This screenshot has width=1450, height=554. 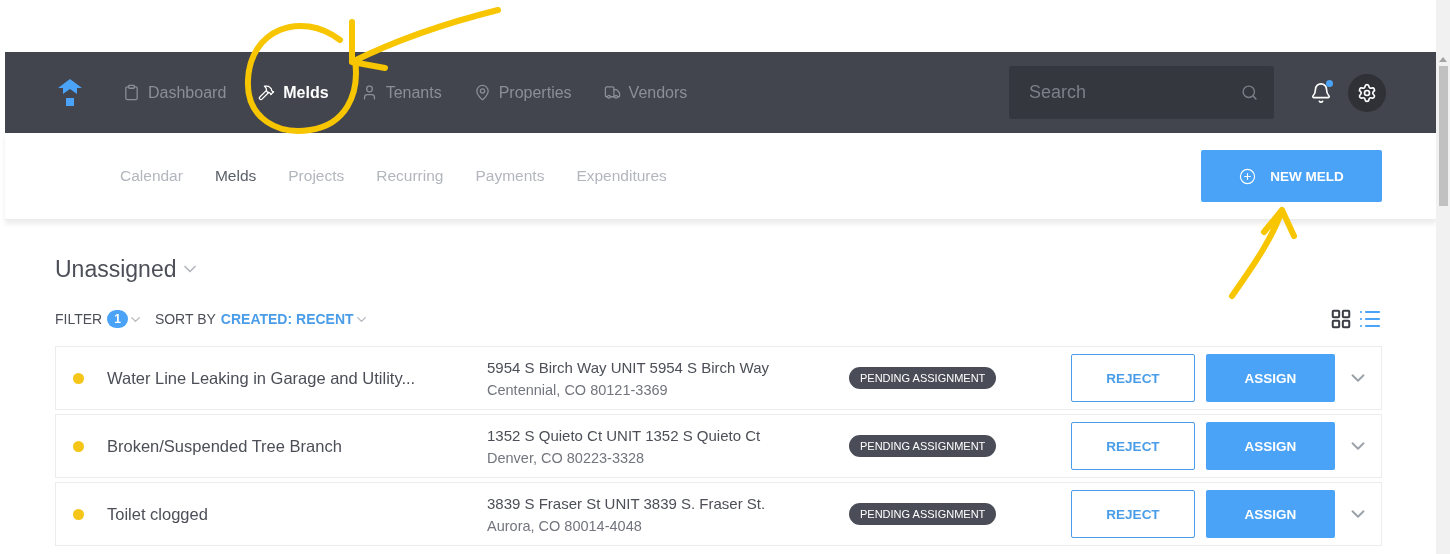 I want to click on subnav-tab: Calendar, so click(x=151, y=176).